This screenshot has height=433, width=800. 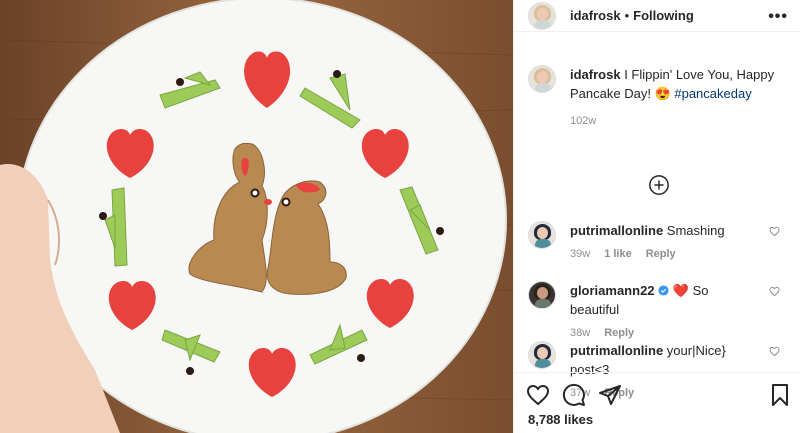 I want to click on verified-badge-icon, so click(x=663, y=290).